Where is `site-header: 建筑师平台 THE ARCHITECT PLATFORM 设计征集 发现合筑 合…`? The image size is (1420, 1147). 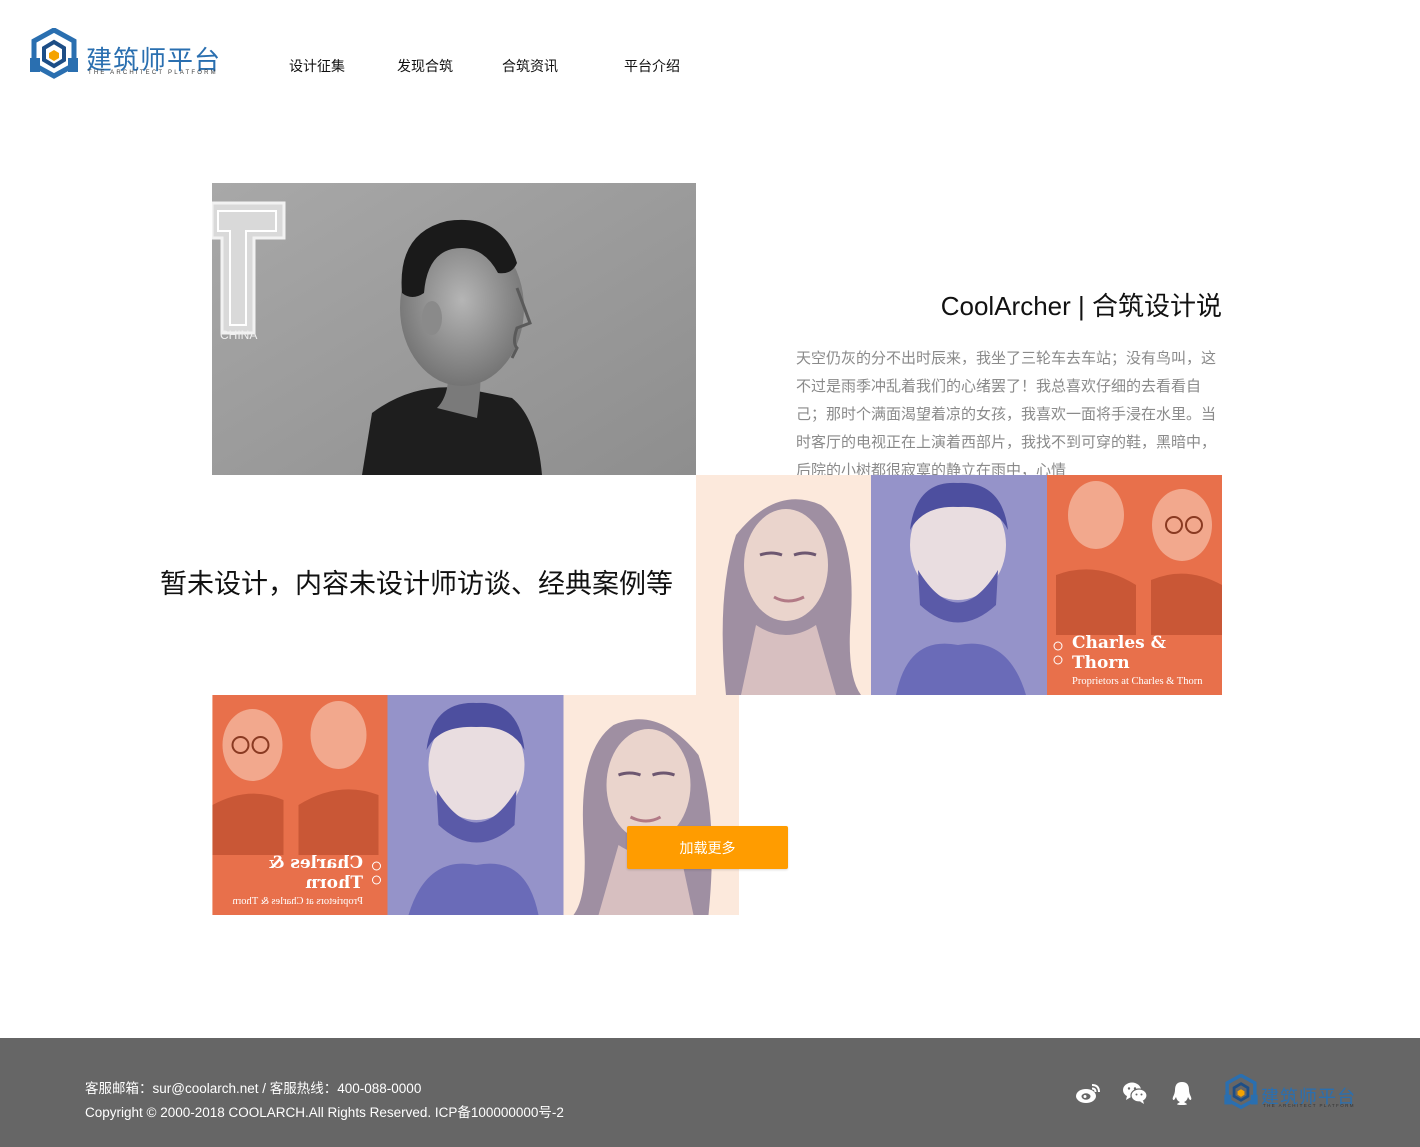
site-header: 建筑师平台 THE ARCHITECT PLATFORM 设计征集 发现合筑 合… is located at coordinates (710, 60).